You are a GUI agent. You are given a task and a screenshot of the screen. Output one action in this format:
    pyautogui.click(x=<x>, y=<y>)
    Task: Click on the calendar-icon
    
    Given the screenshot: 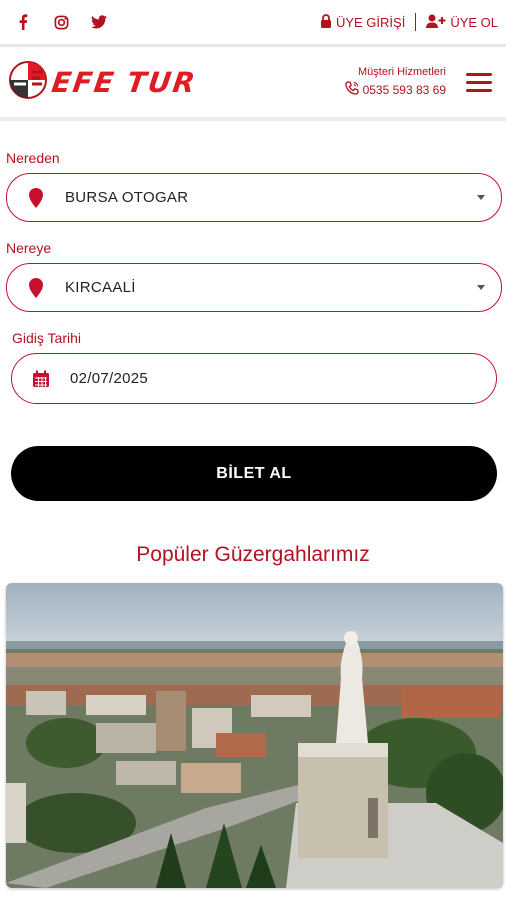 What is the action you would take?
    pyautogui.click(x=41, y=379)
    